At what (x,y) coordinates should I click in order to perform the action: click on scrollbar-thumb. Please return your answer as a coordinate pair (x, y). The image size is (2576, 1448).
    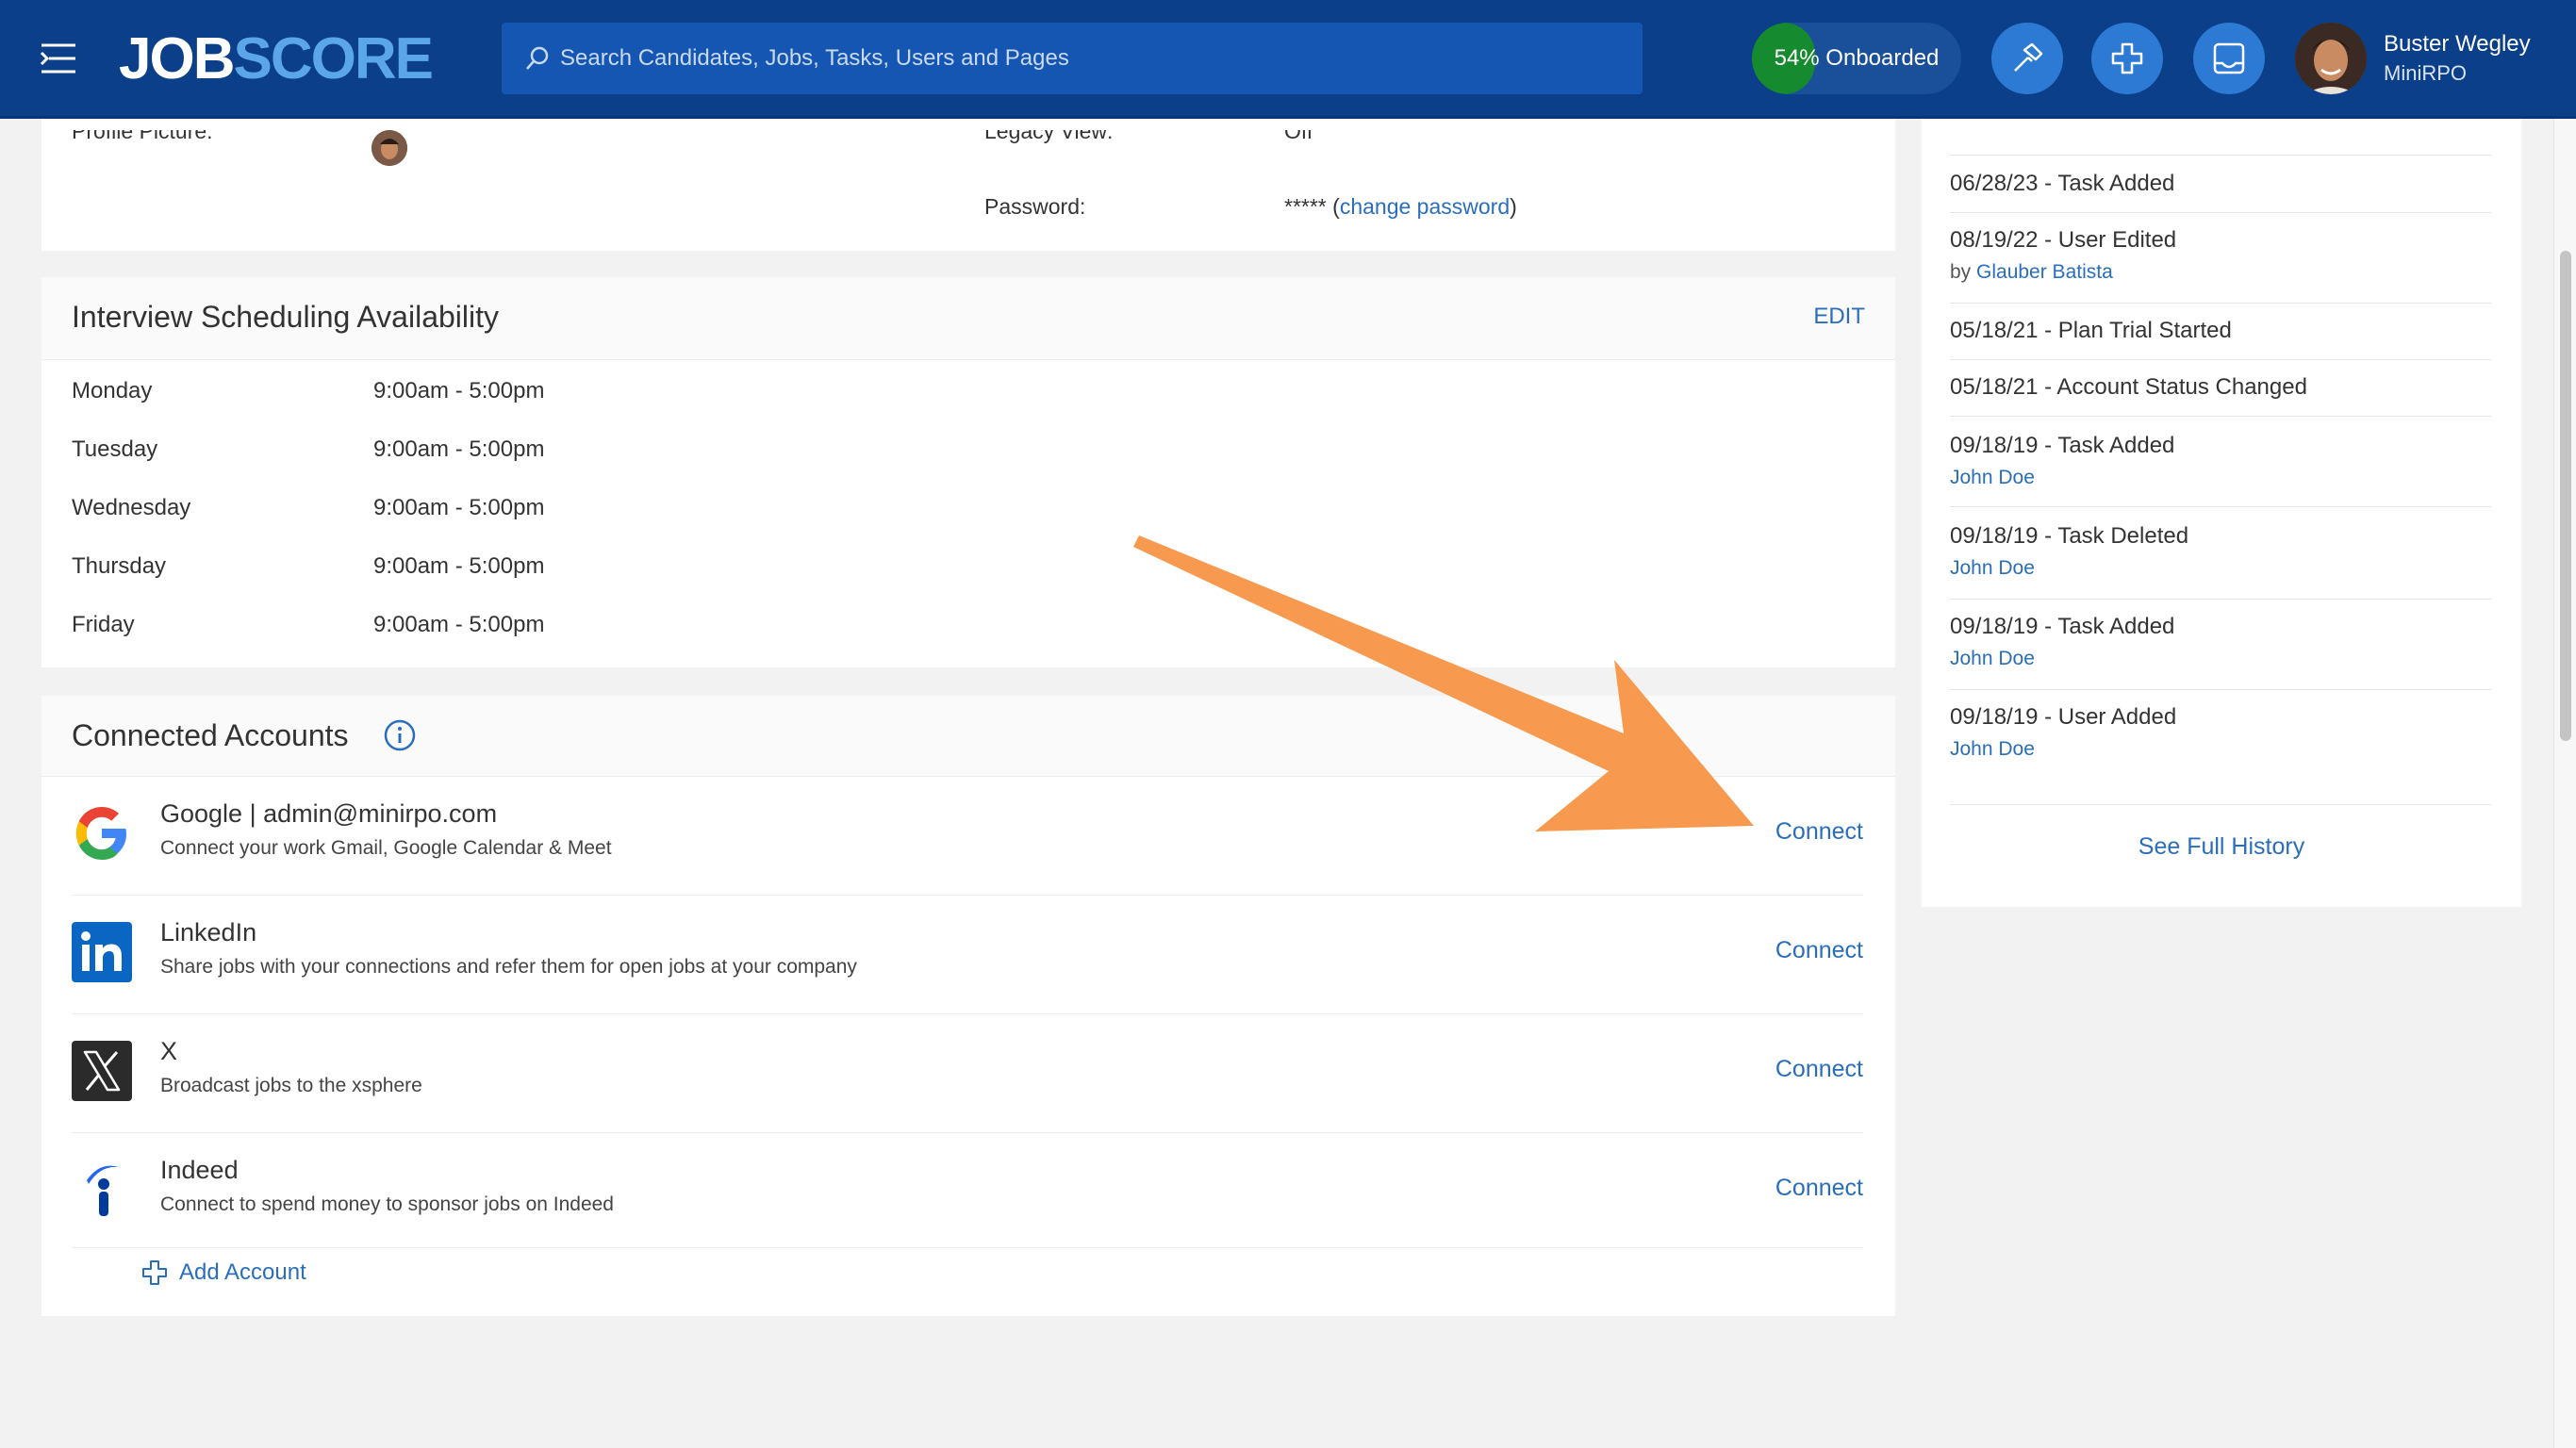
    Looking at the image, I should click on (2565, 496).